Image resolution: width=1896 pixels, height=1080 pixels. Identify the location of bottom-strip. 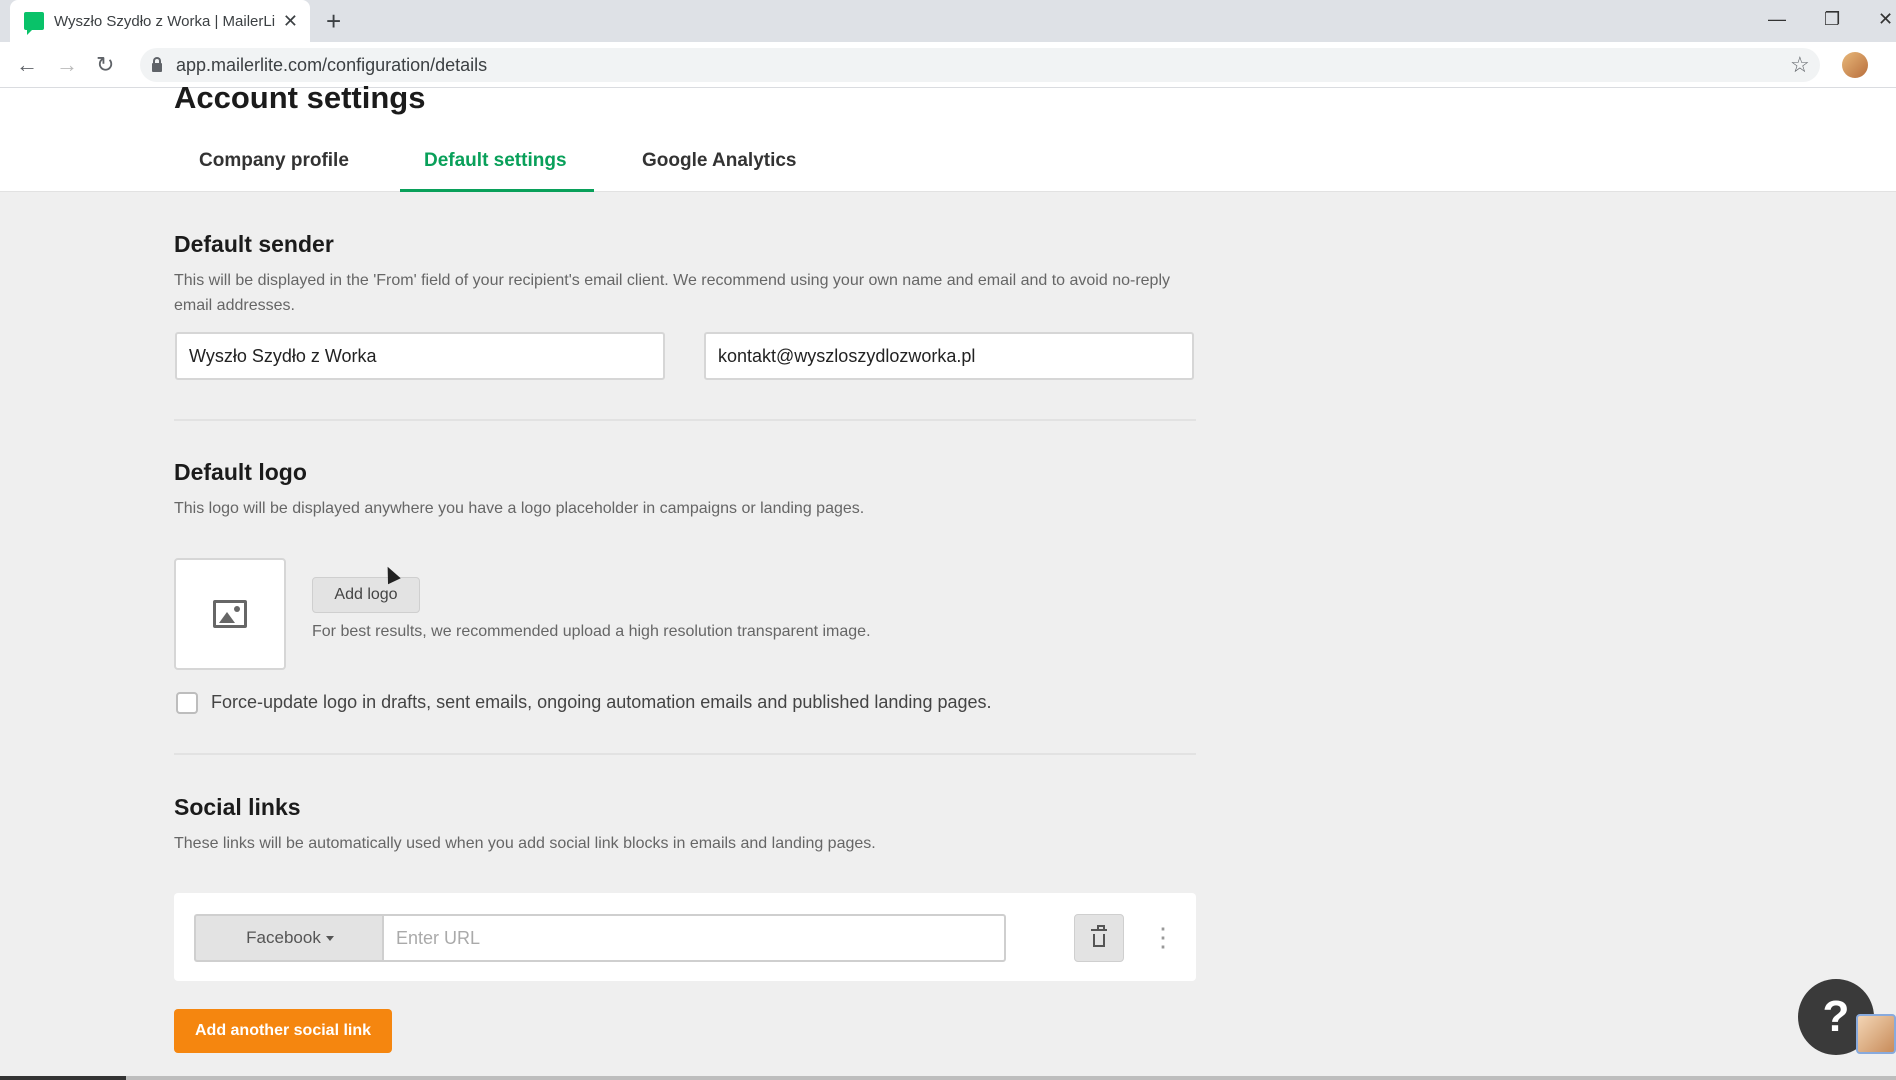
(948, 1078).